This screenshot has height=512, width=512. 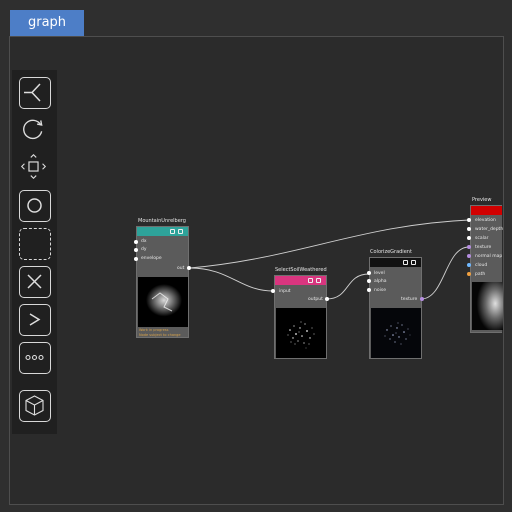 What do you see at coordinates (380, 281) in the screenshot?
I see `port-alpha: alpha` at bounding box center [380, 281].